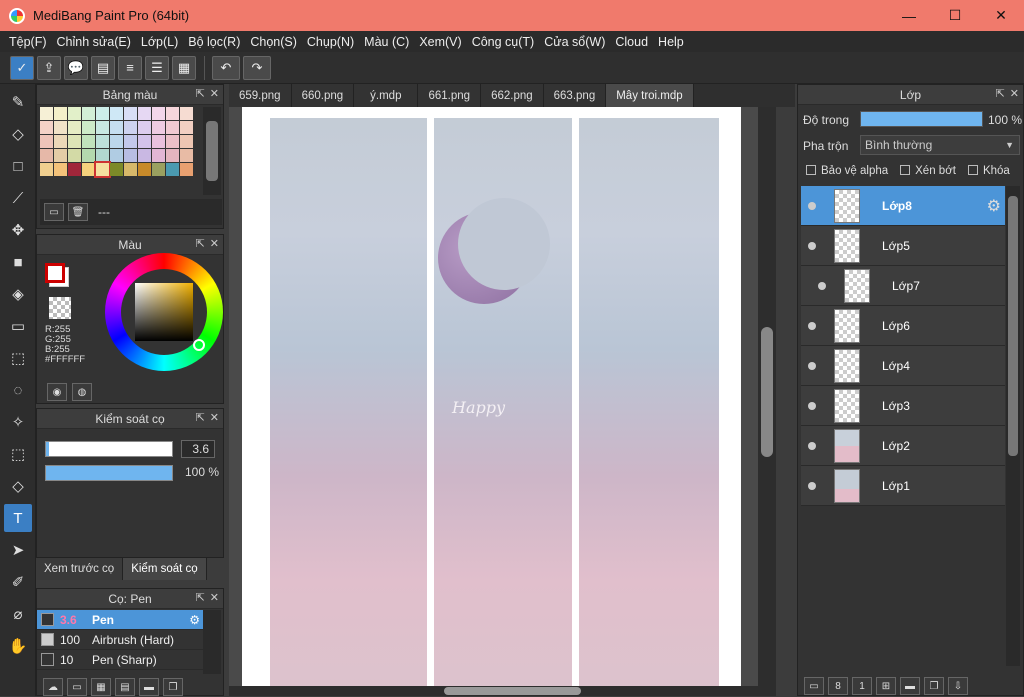  What do you see at coordinates (575, 95) in the screenshot?
I see `doc-tab: 663.png` at bounding box center [575, 95].